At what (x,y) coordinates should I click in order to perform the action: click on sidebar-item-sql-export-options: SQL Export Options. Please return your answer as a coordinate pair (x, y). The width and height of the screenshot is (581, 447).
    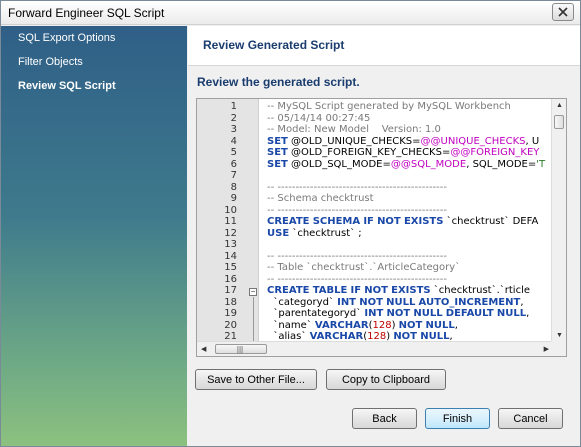
    Looking at the image, I should click on (66, 38).